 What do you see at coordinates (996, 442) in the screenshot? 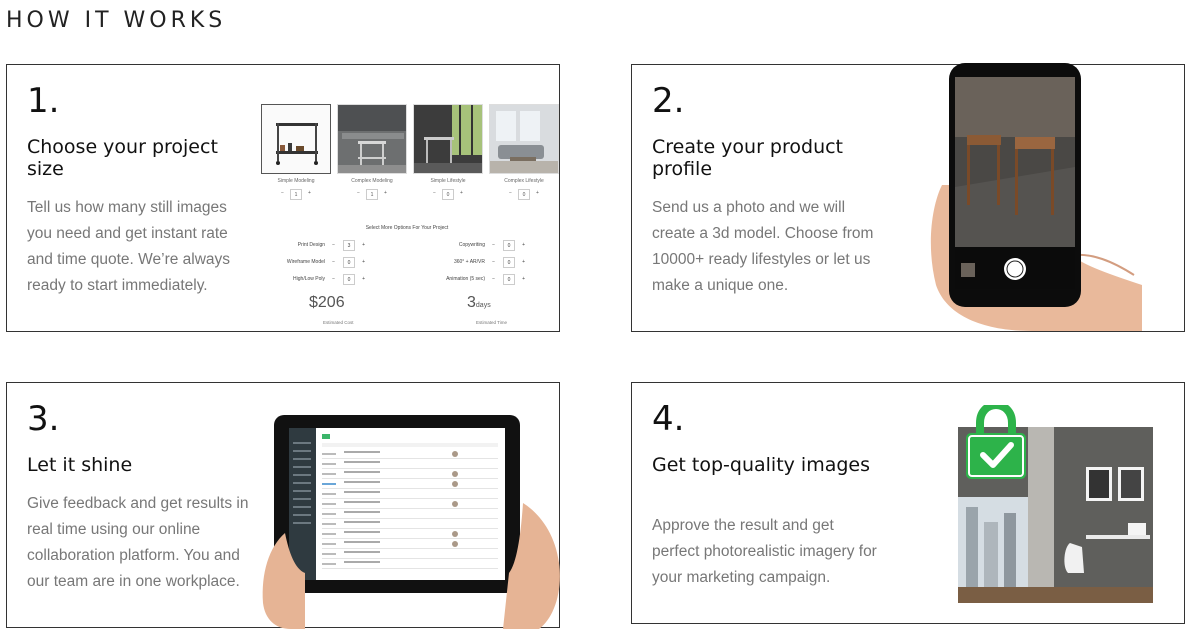
I see `padlock-check-icon` at bounding box center [996, 442].